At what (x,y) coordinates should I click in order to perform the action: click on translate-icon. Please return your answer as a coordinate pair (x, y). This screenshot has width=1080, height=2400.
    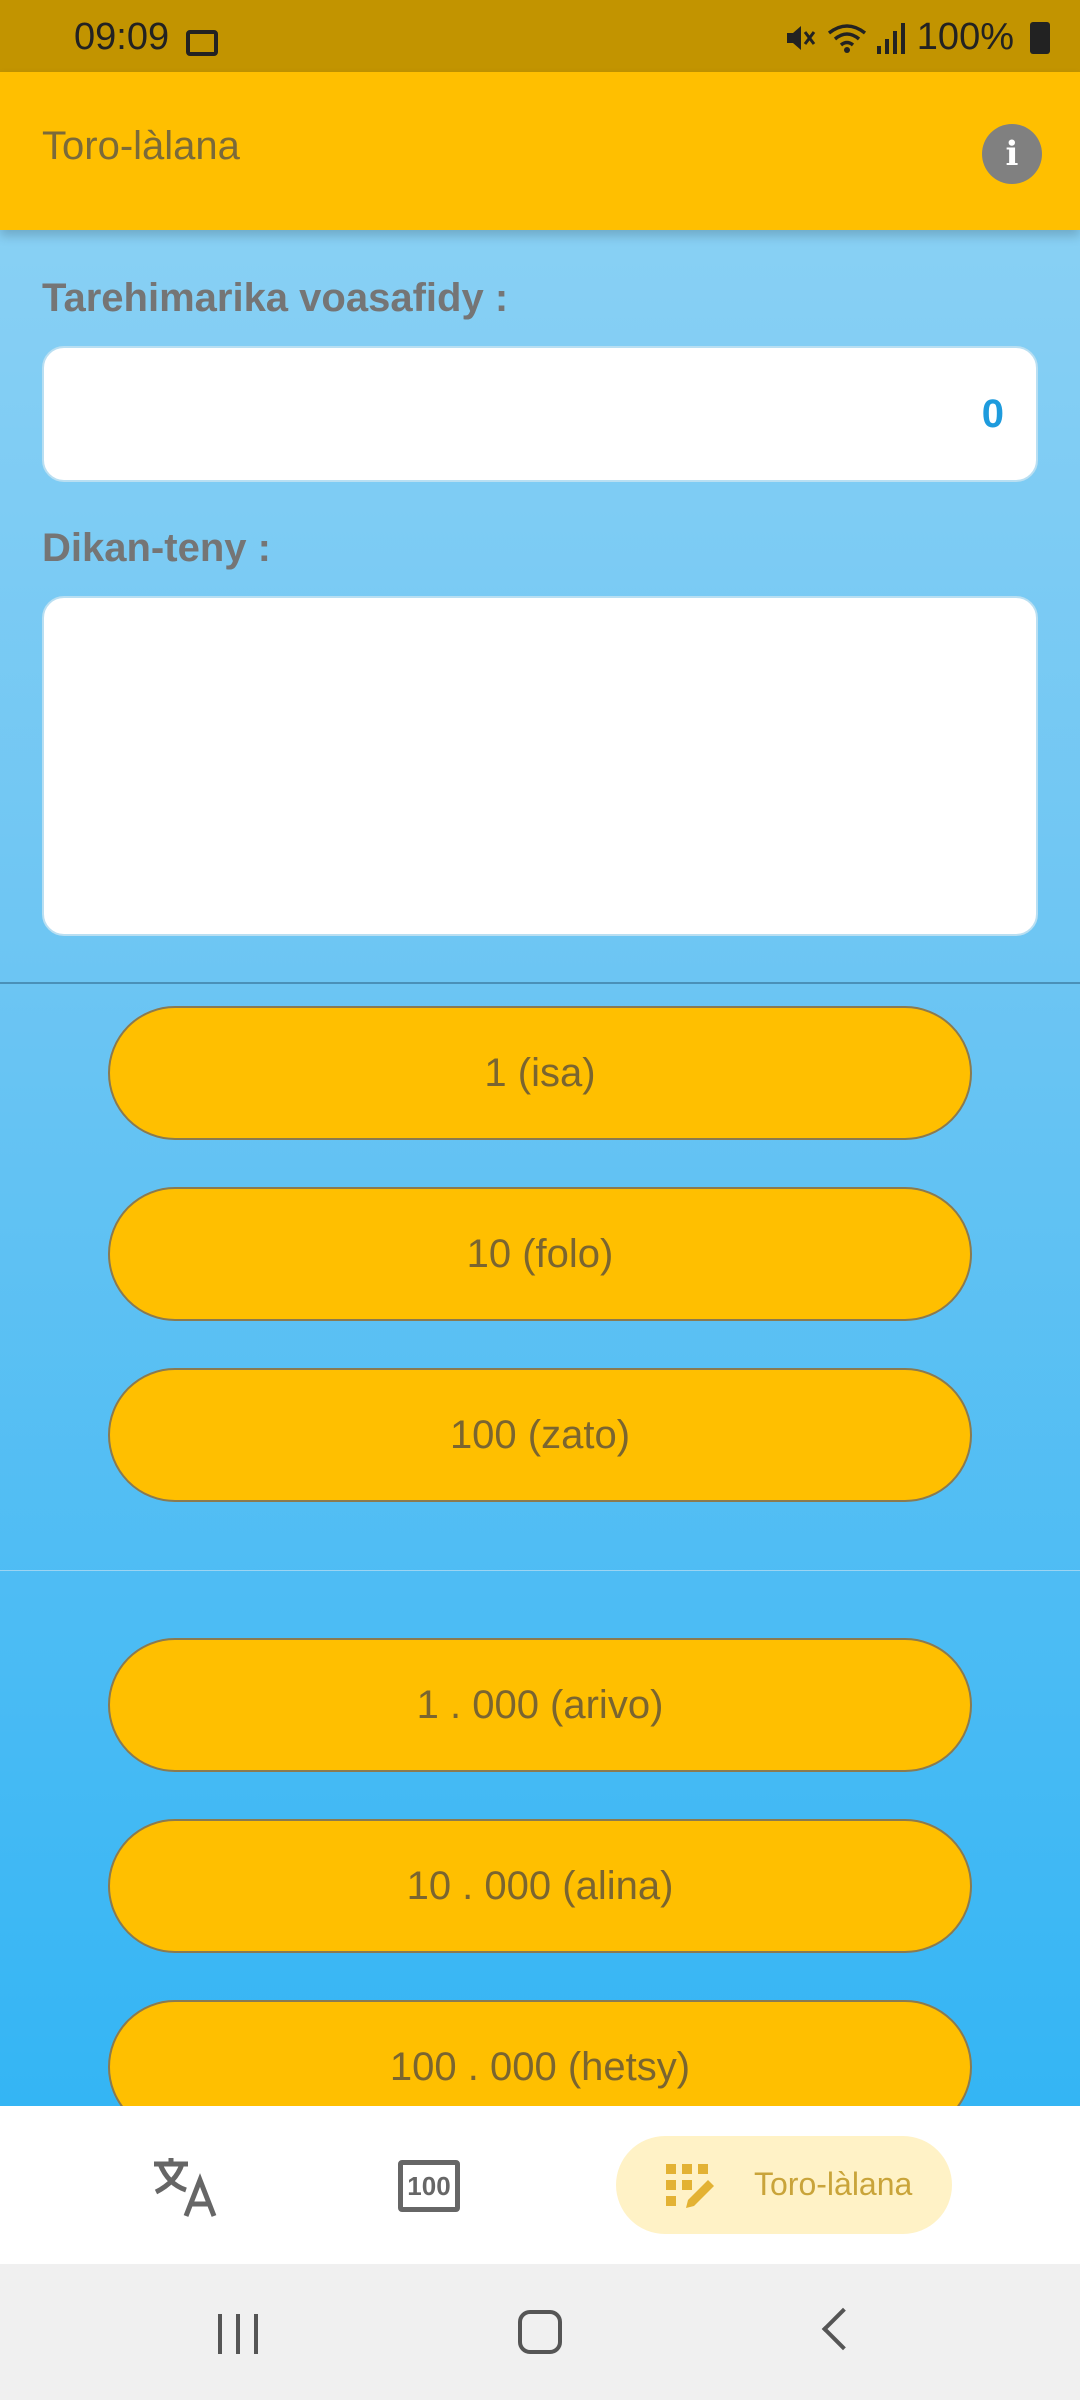
    Looking at the image, I should click on (185, 2186).